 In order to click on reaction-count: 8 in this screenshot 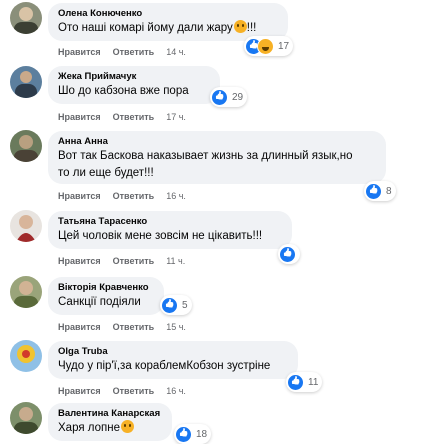, I will do `click(389, 191)`.